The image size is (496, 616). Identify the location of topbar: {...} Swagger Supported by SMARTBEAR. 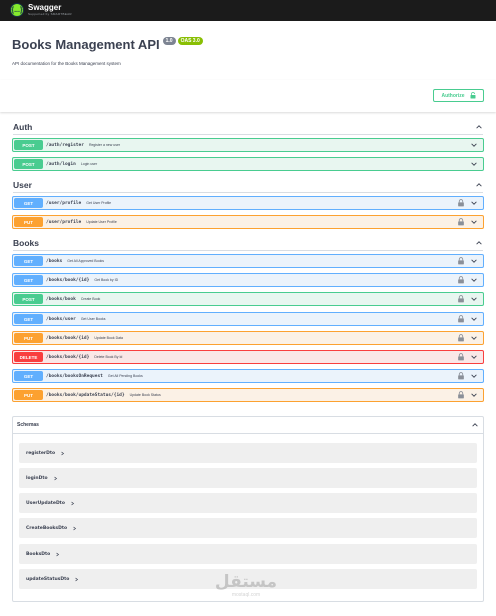
(248, 10).